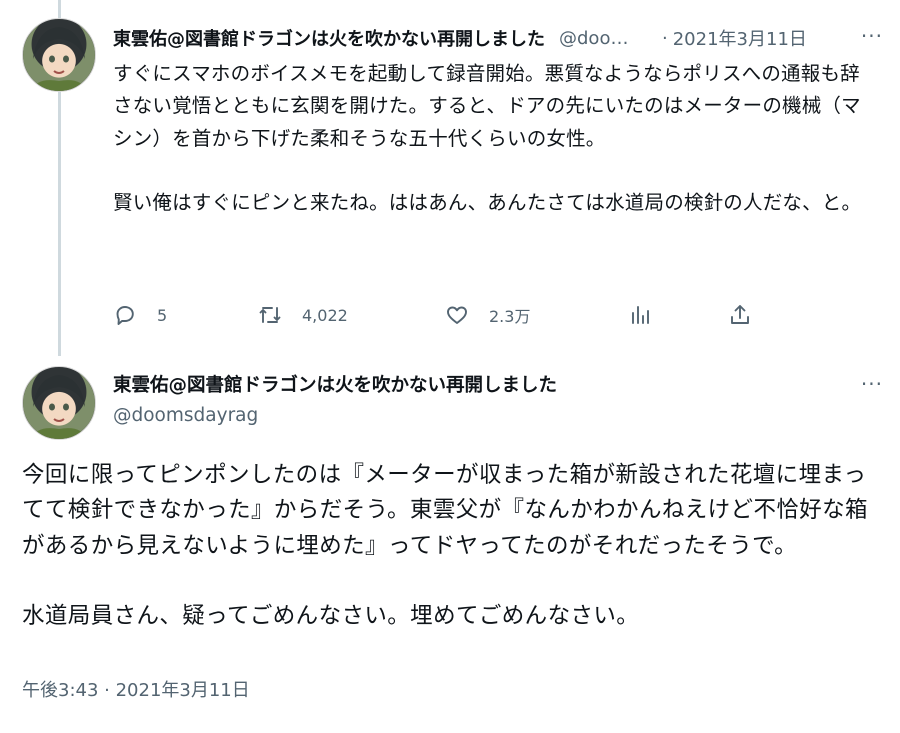  I want to click on retweet-button: 4,022, so click(303, 315).